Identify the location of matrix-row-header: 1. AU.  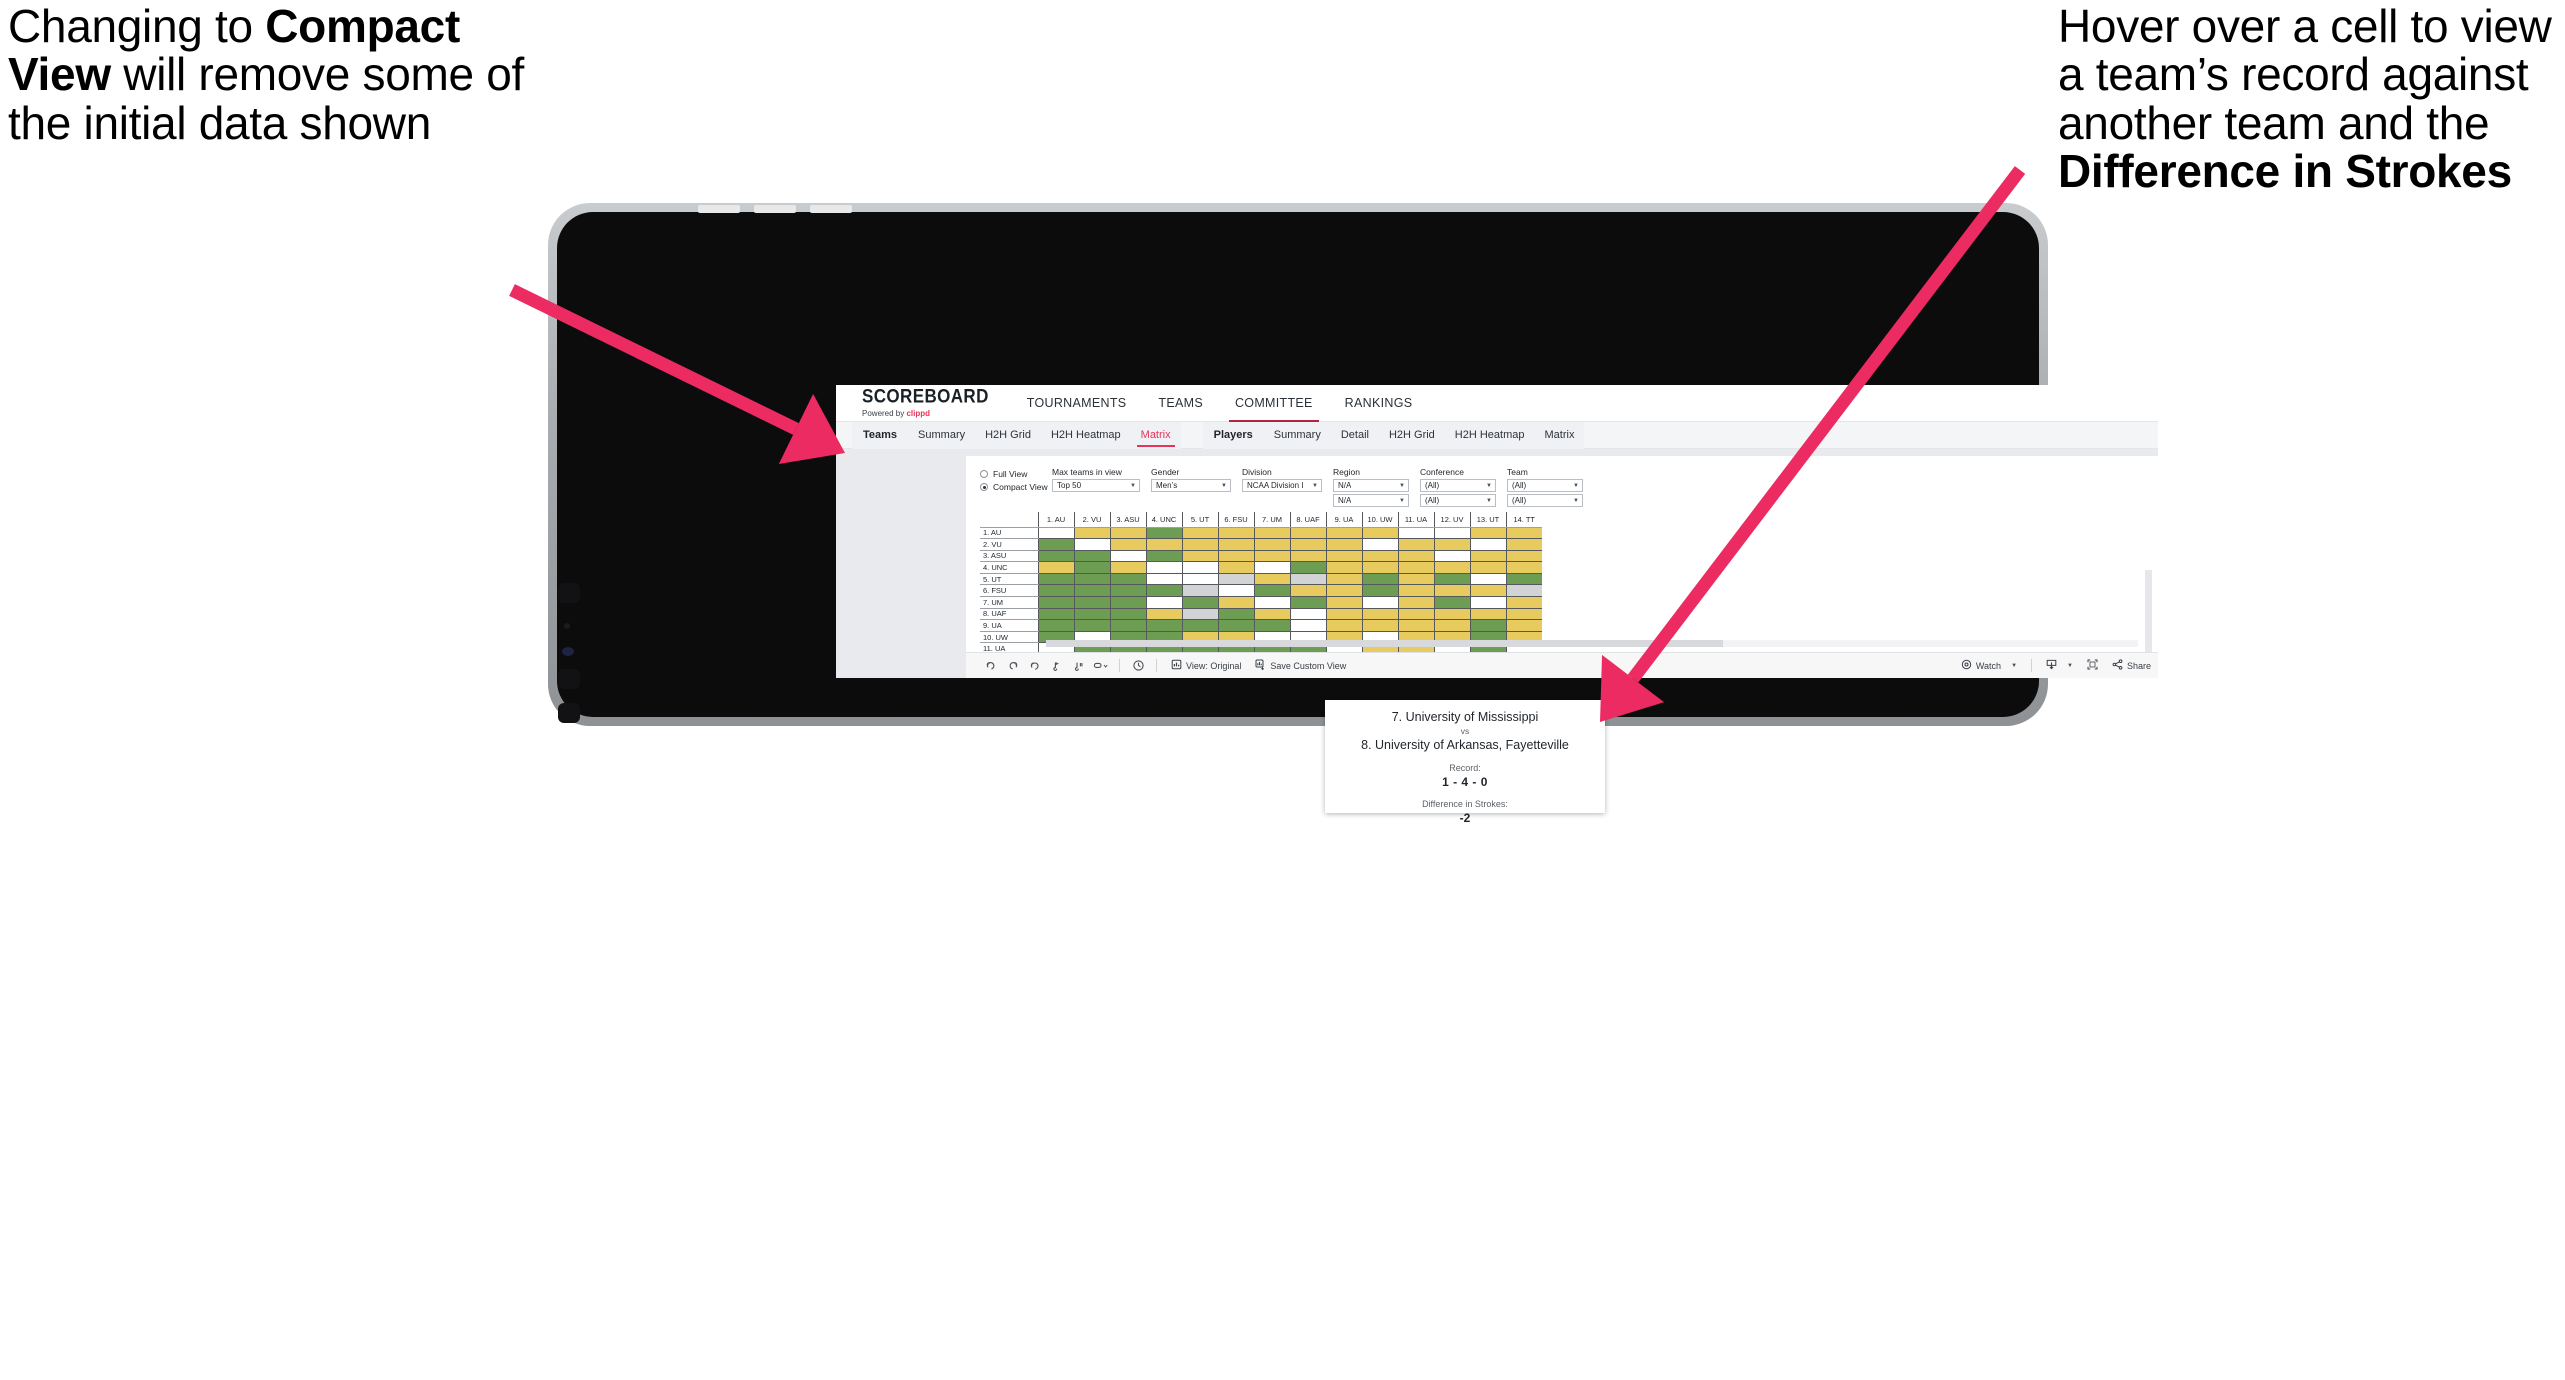
(1009, 533).